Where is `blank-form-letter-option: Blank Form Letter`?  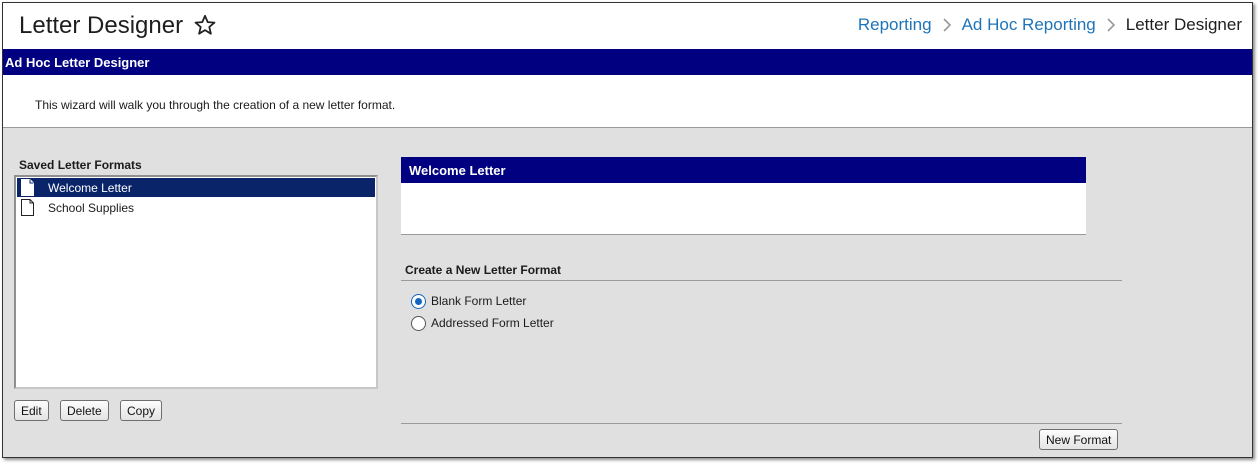 blank-form-letter-option: Blank Form Letter is located at coordinates (468, 301).